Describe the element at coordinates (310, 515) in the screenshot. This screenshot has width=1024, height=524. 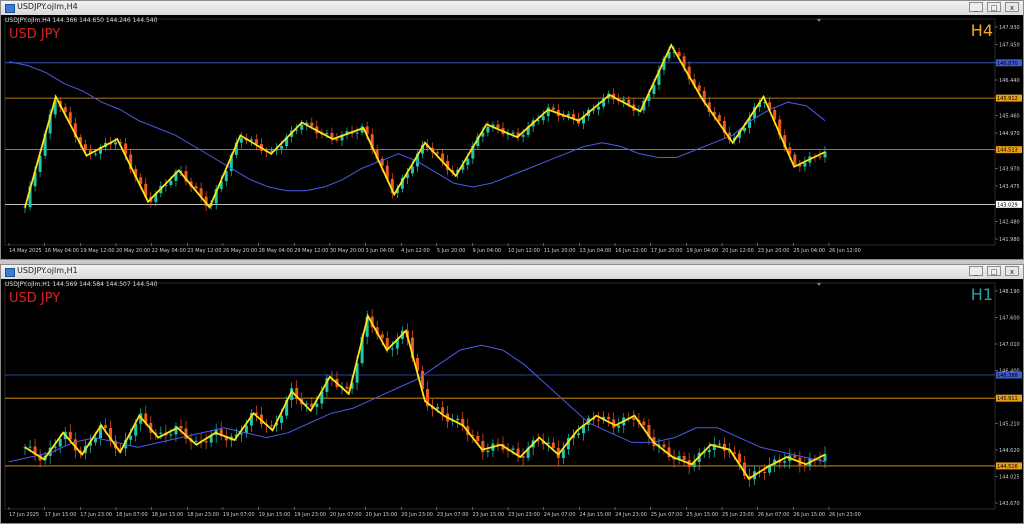
I see `h1-x-tick-label: 19 Jun 23:00` at that location.